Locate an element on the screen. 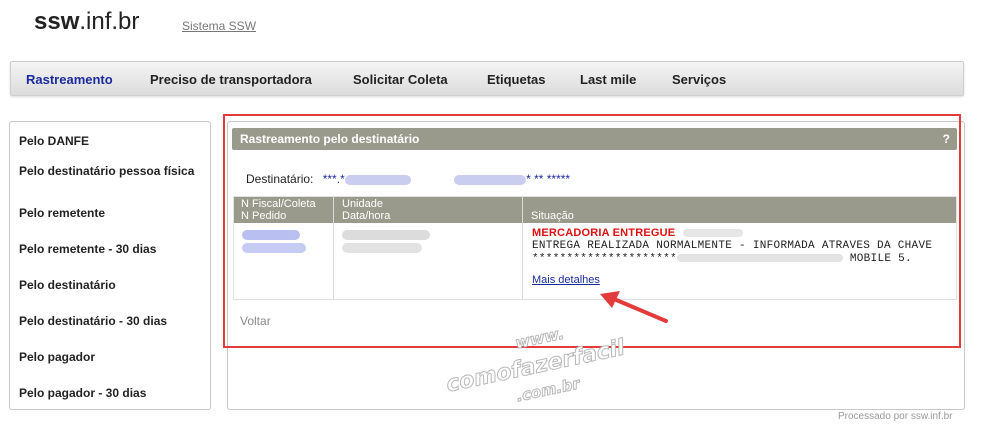 The width and height of the screenshot is (983, 435). nav-tab-etiquetas: Etiquetas is located at coordinates (516, 79).